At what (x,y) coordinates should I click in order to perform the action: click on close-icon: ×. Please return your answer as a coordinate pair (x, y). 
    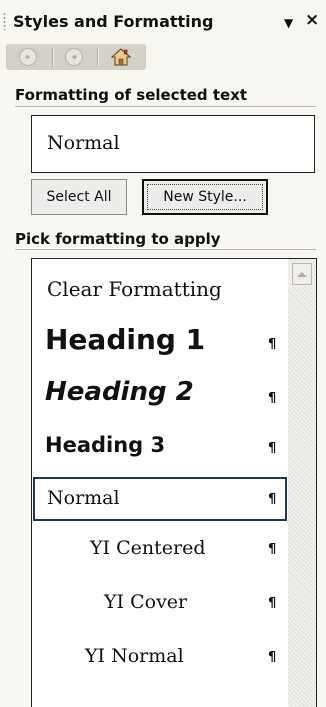
    Looking at the image, I should click on (312, 20).